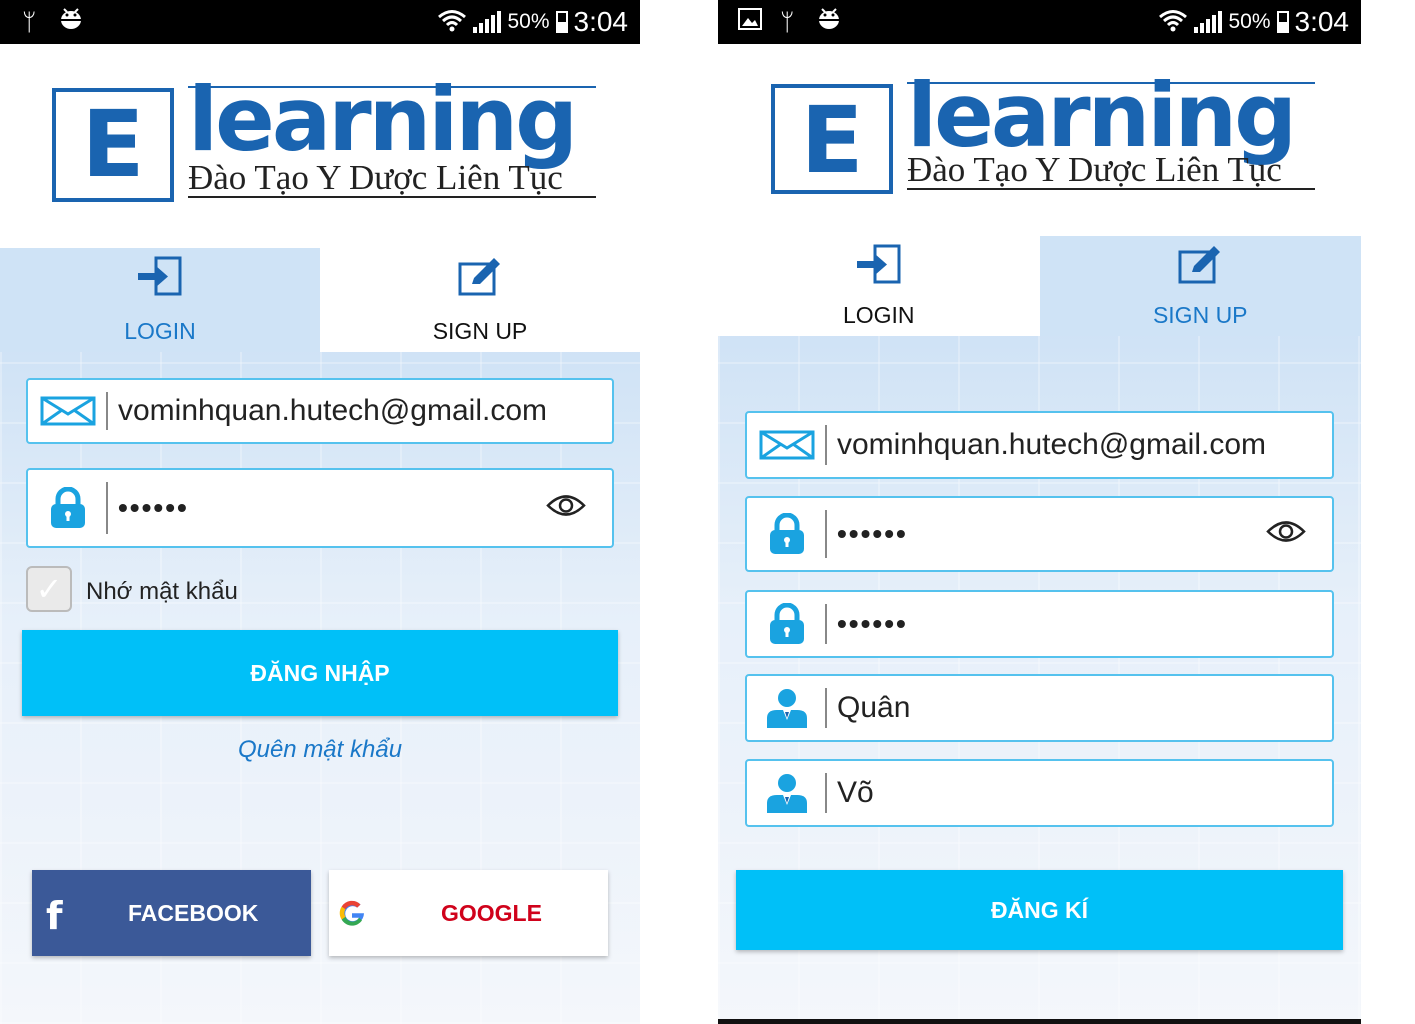  What do you see at coordinates (49, 589) in the screenshot?
I see `remember-checkbox: ✓` at bounding box center [49, 589].